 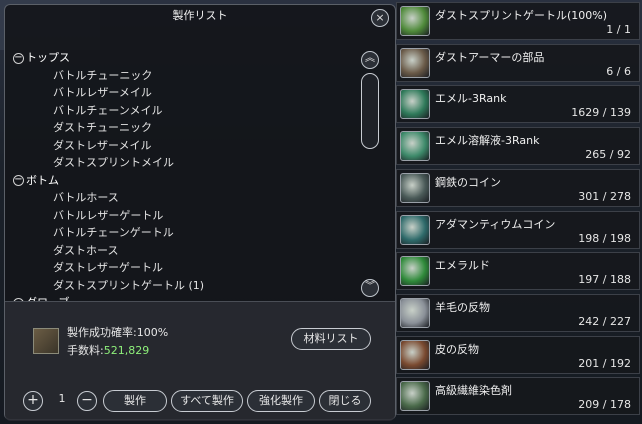 I want to click on category-header: − ボトム, so click(x=187, y=181).